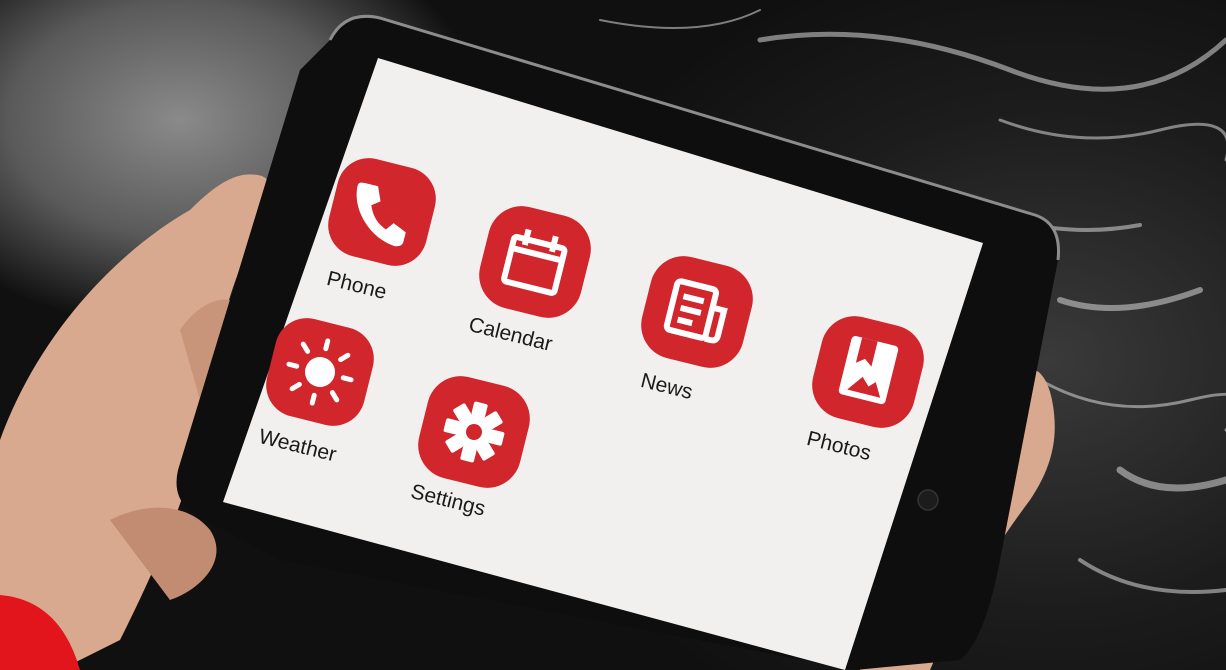 This screenshot has height=670, width=1226. Describe the element at coordinates (928, 500) in the screenshot. I see `home-button` at that location.